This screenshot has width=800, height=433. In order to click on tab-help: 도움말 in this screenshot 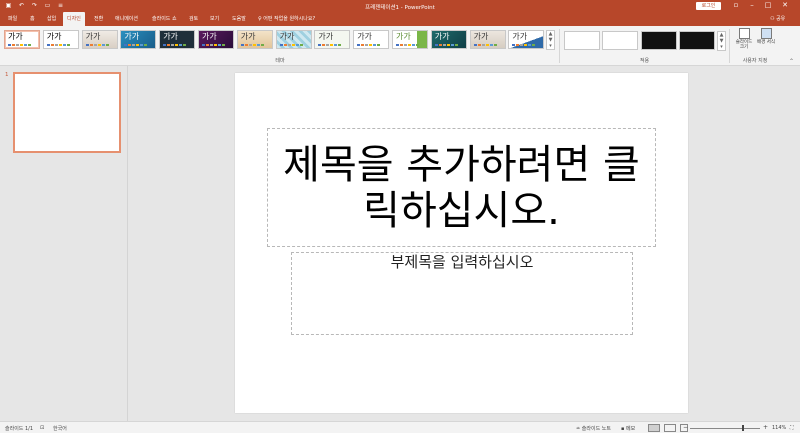, I will do `click(239, 19)`.